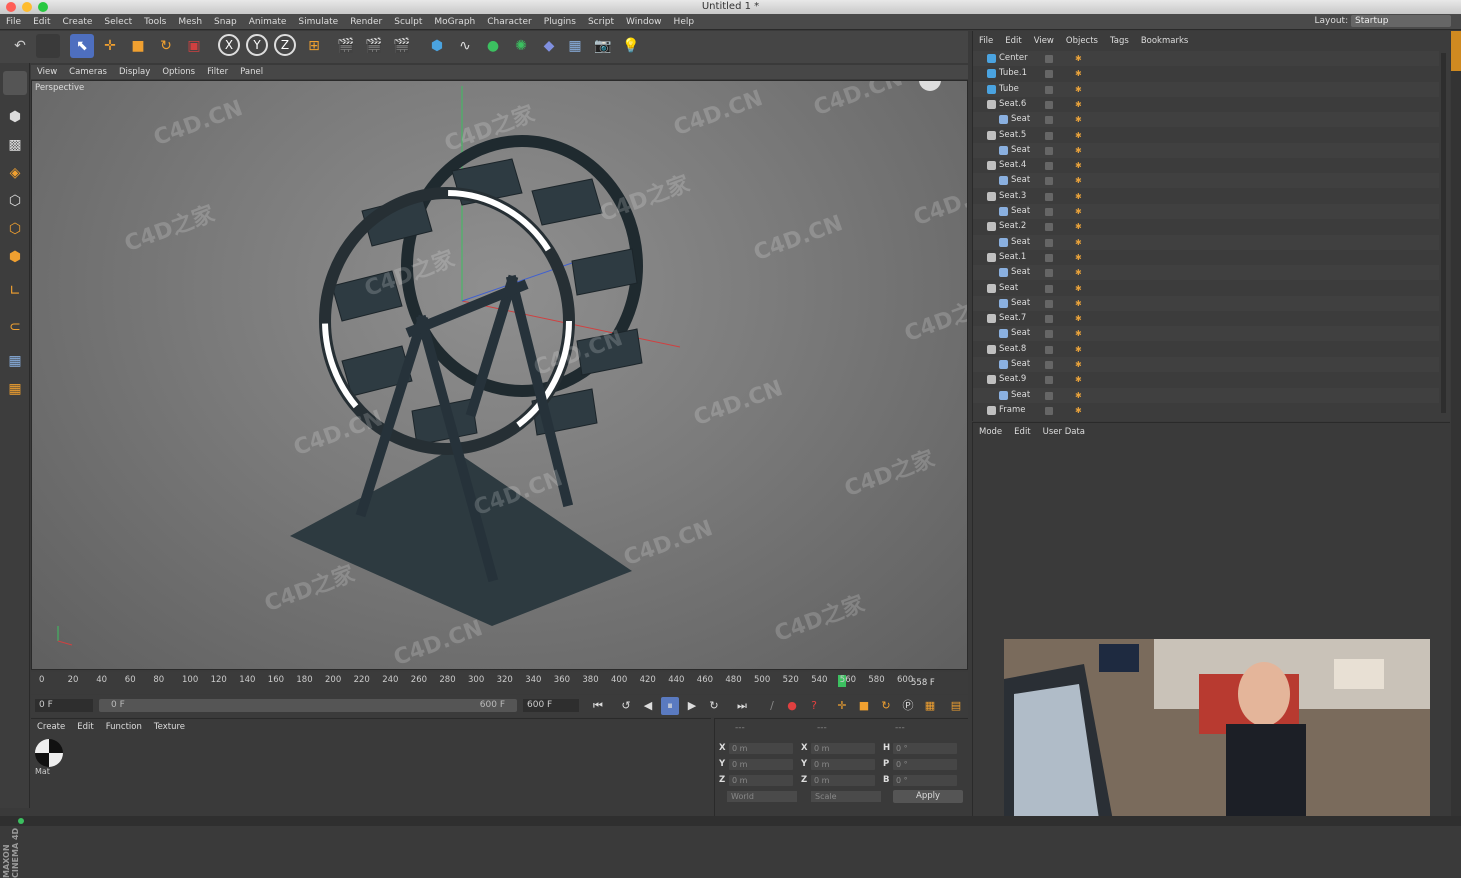  What do you see at coordinates (85, 727) in the screenshot?
I see `material-menu-edit: Edit` at bounding box center [85, 727].